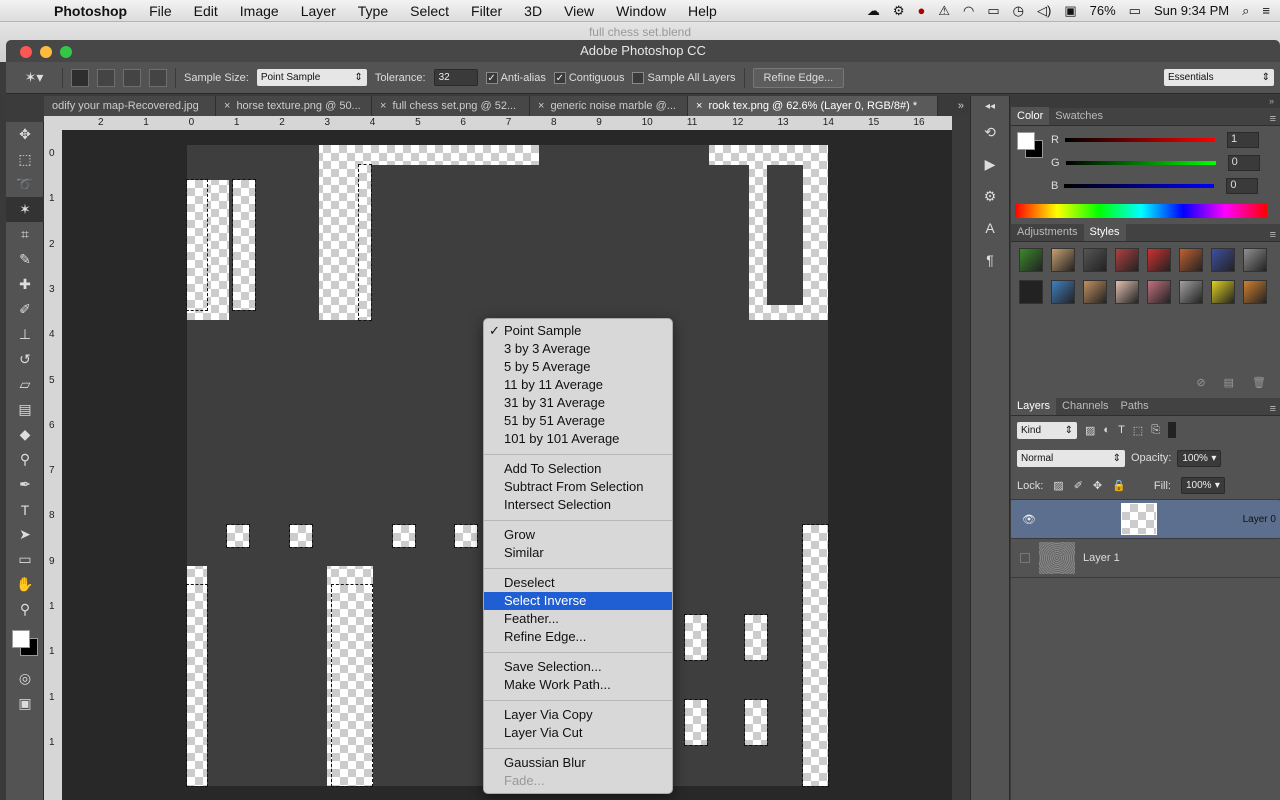  Describe the element at coordinates (1140, 163) in the screenshot. I see `green-slider` at that location.